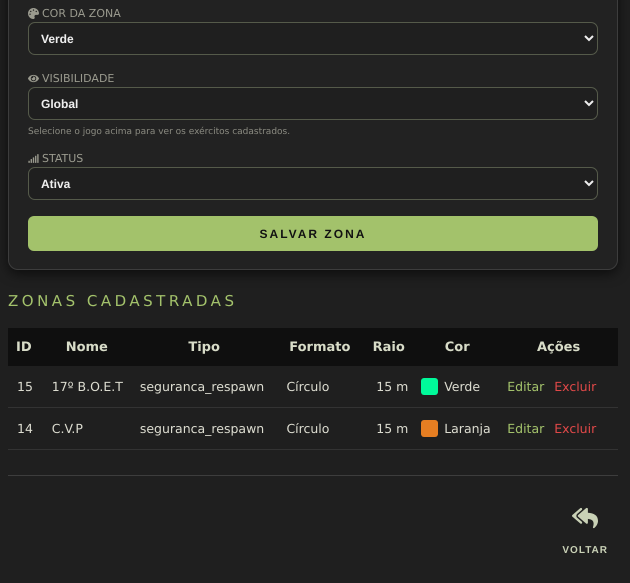 This screenshot has height=583, width=630. Describe the element at coordinates (86, 387) in the screenshot. I see `table-cell: 17º B.O.E.T` at that location.